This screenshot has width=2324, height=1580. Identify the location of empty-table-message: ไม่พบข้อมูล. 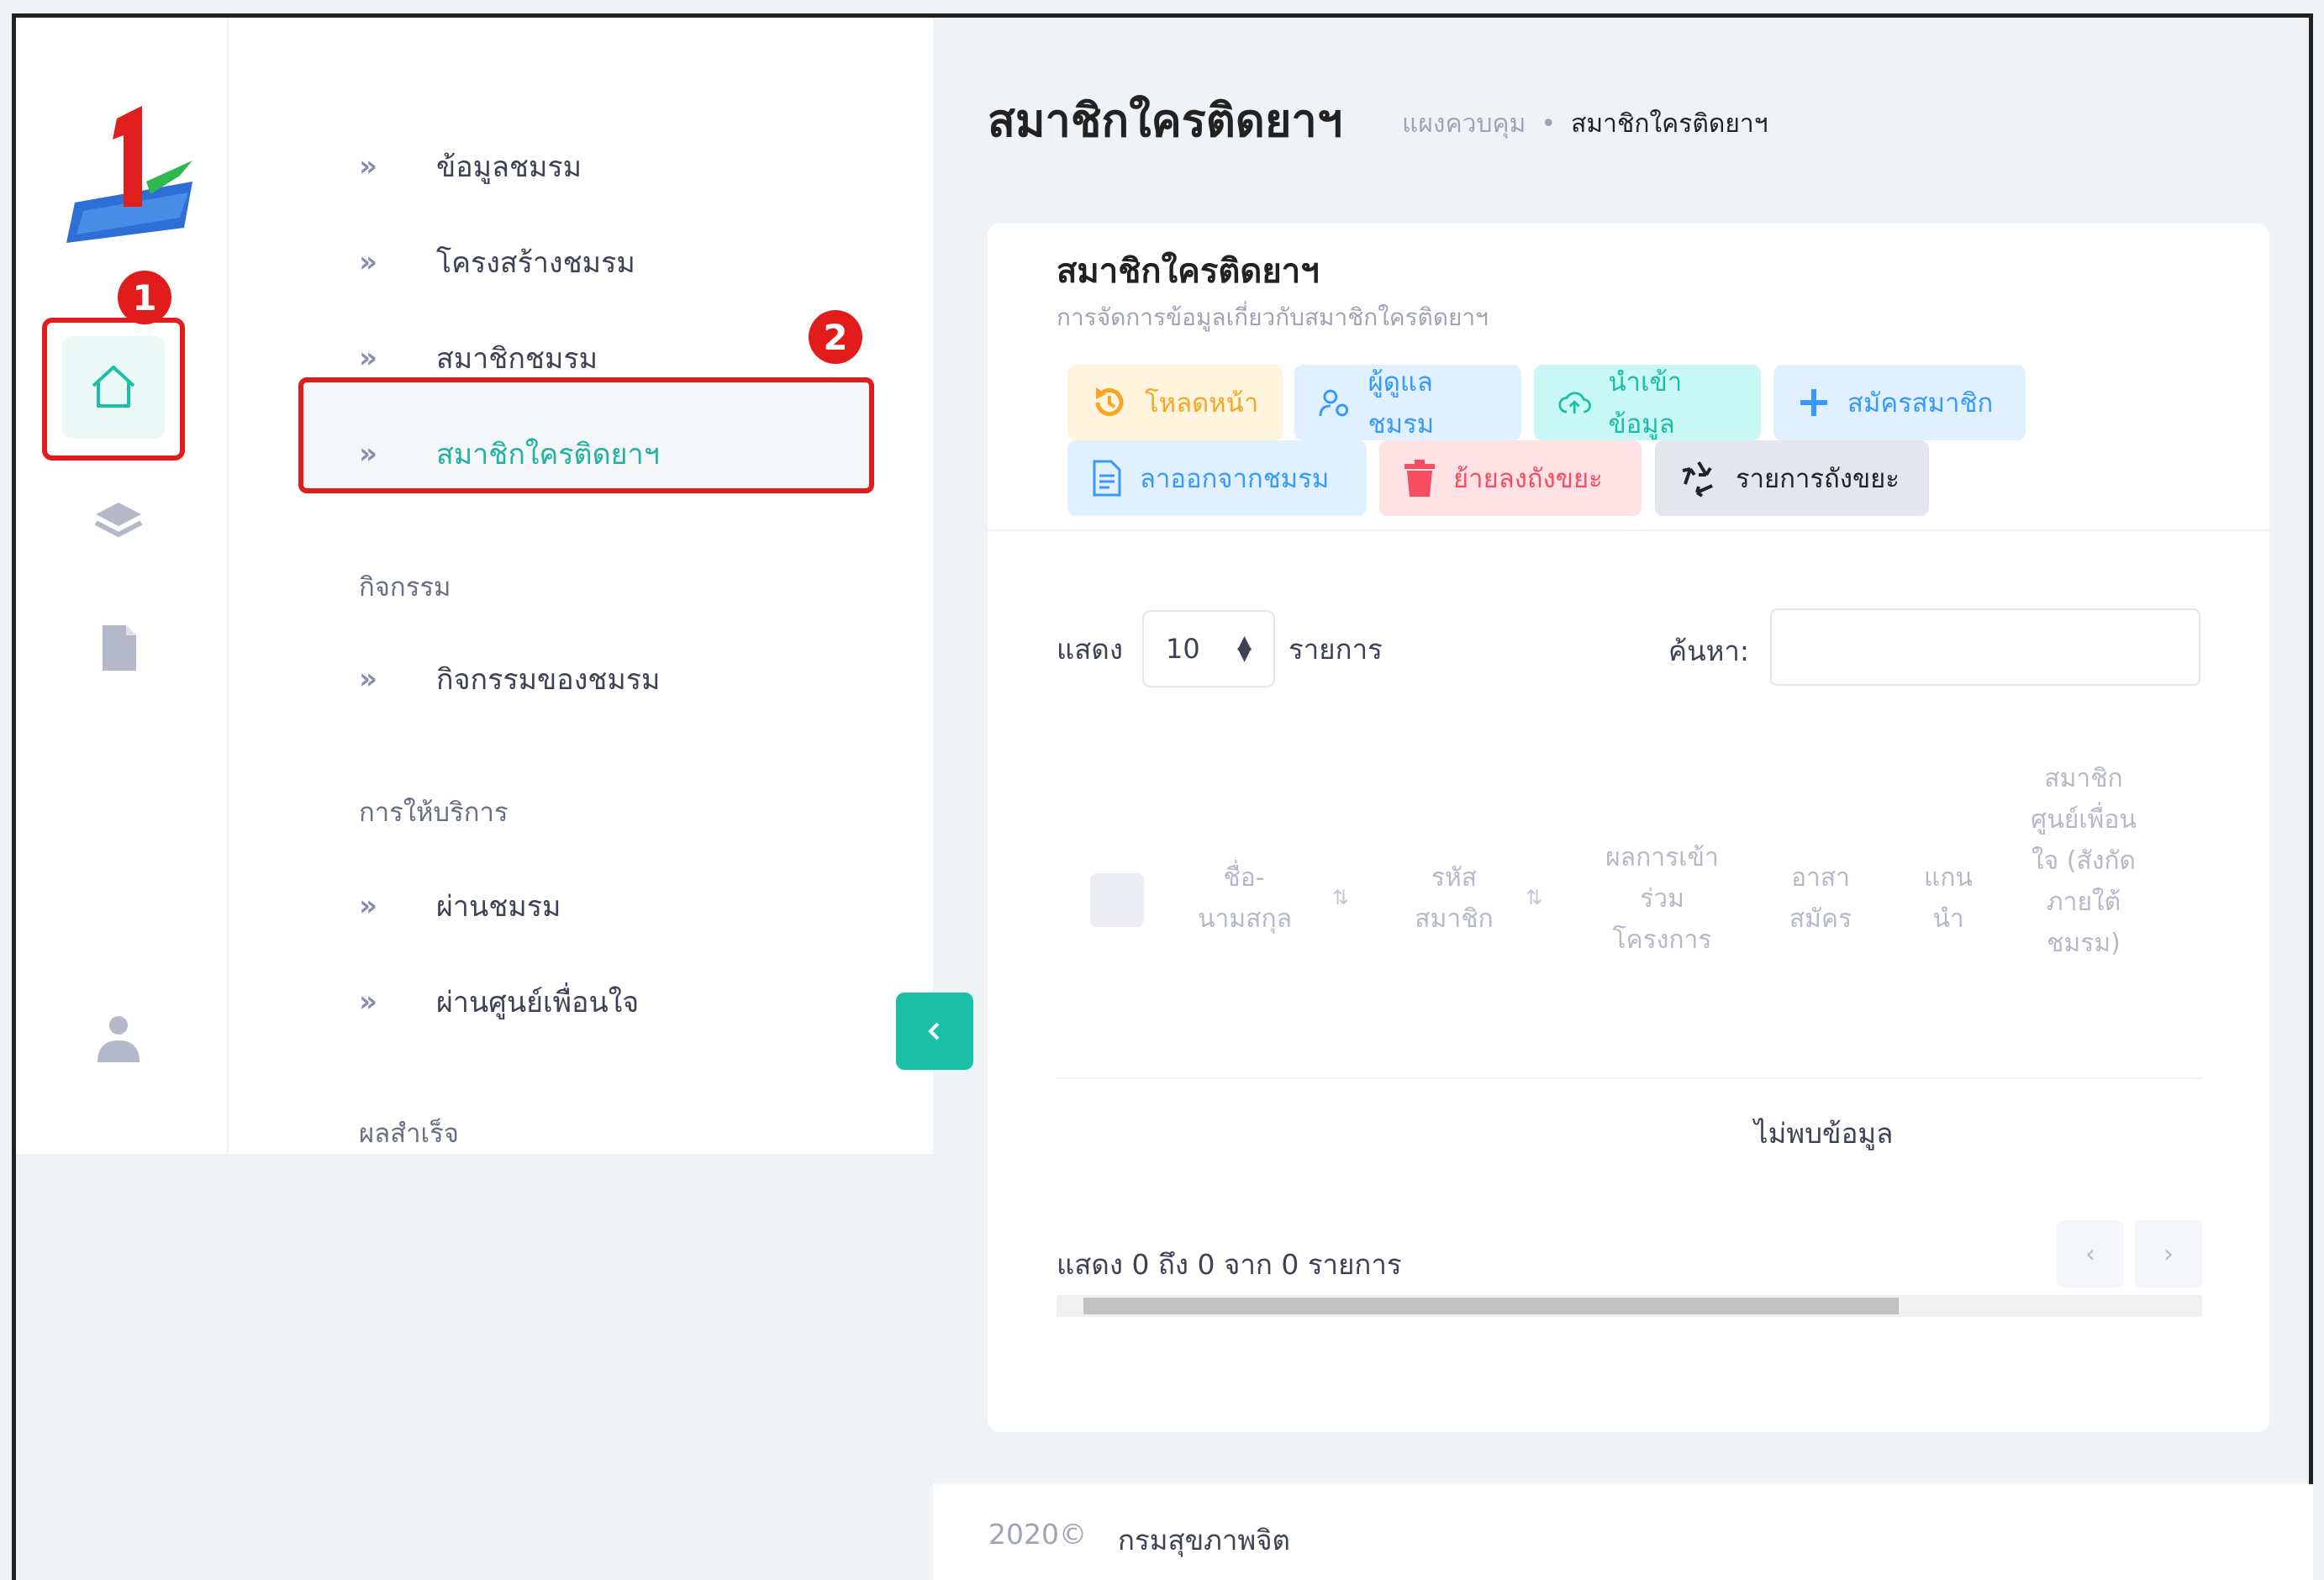
(1824, 1133).